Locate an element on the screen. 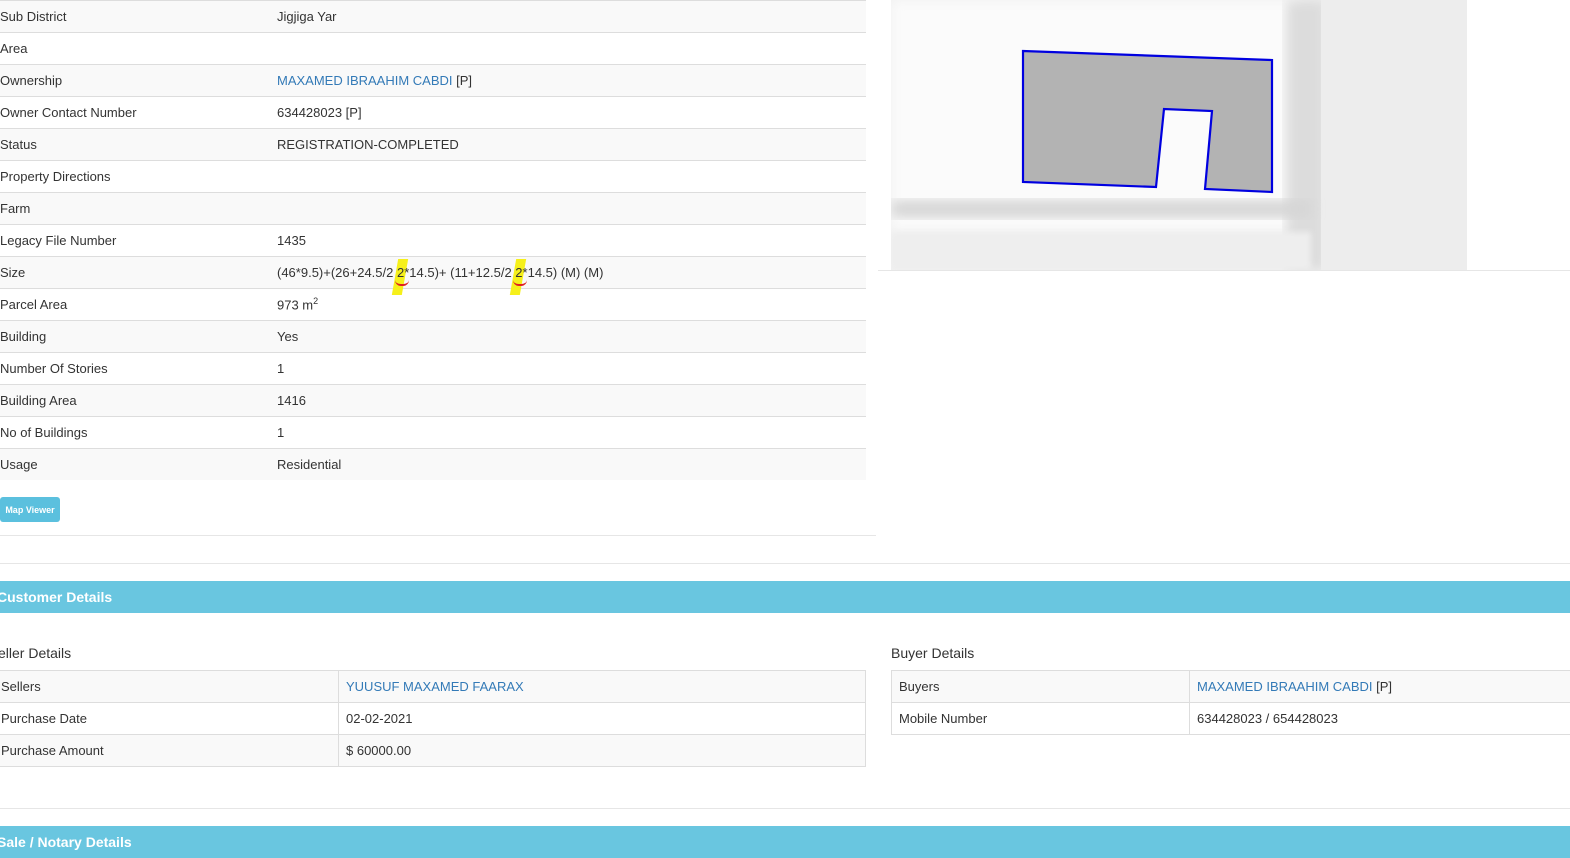 This screenshot has width=1570, height=858. row-label: Purchase Amount is located at coordinates (169, 751).